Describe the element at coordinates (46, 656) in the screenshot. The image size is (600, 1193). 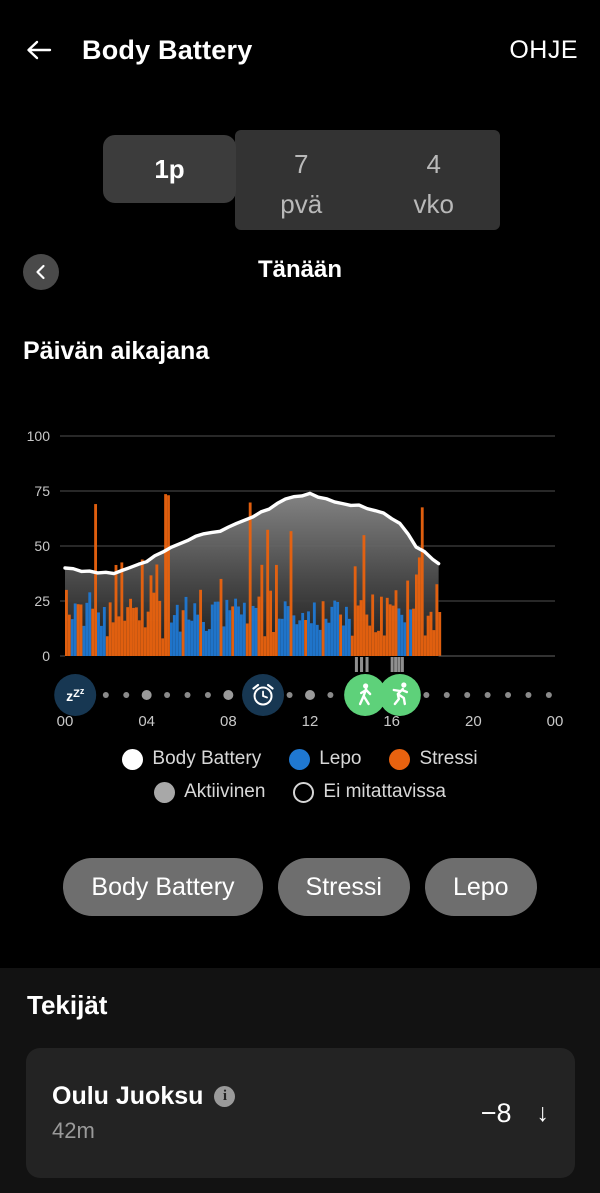
I see `svg-text: 0` at that location.